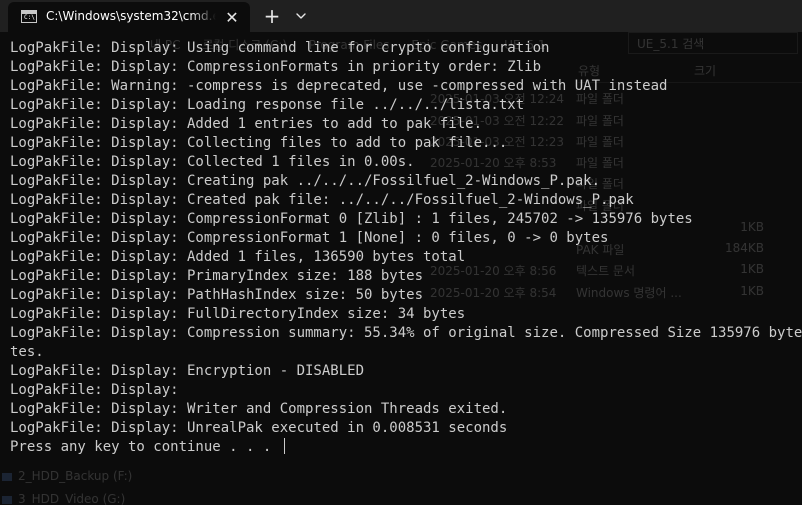 The image size is (802, 505). Describe the element at coordinates (284, 446) in the screenshot. I see `text-cursor` at that location.